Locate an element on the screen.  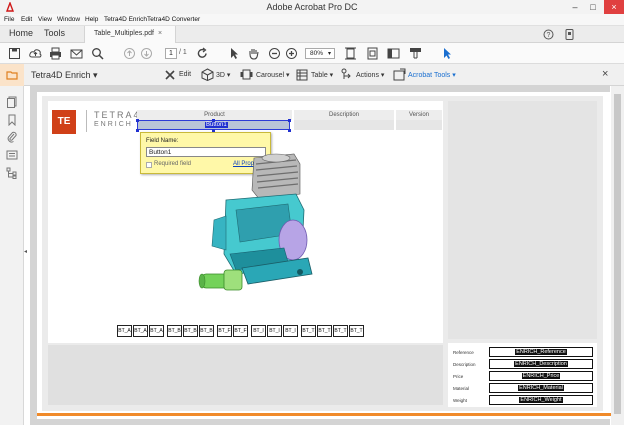
folder-icon is located at coordinates (12, 75).